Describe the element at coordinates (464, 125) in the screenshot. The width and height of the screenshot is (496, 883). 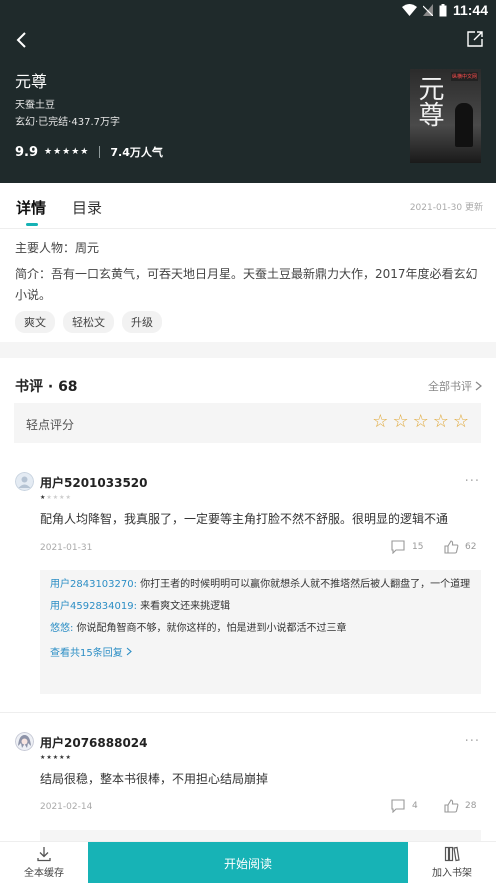
I see `cover-figure` at that location.